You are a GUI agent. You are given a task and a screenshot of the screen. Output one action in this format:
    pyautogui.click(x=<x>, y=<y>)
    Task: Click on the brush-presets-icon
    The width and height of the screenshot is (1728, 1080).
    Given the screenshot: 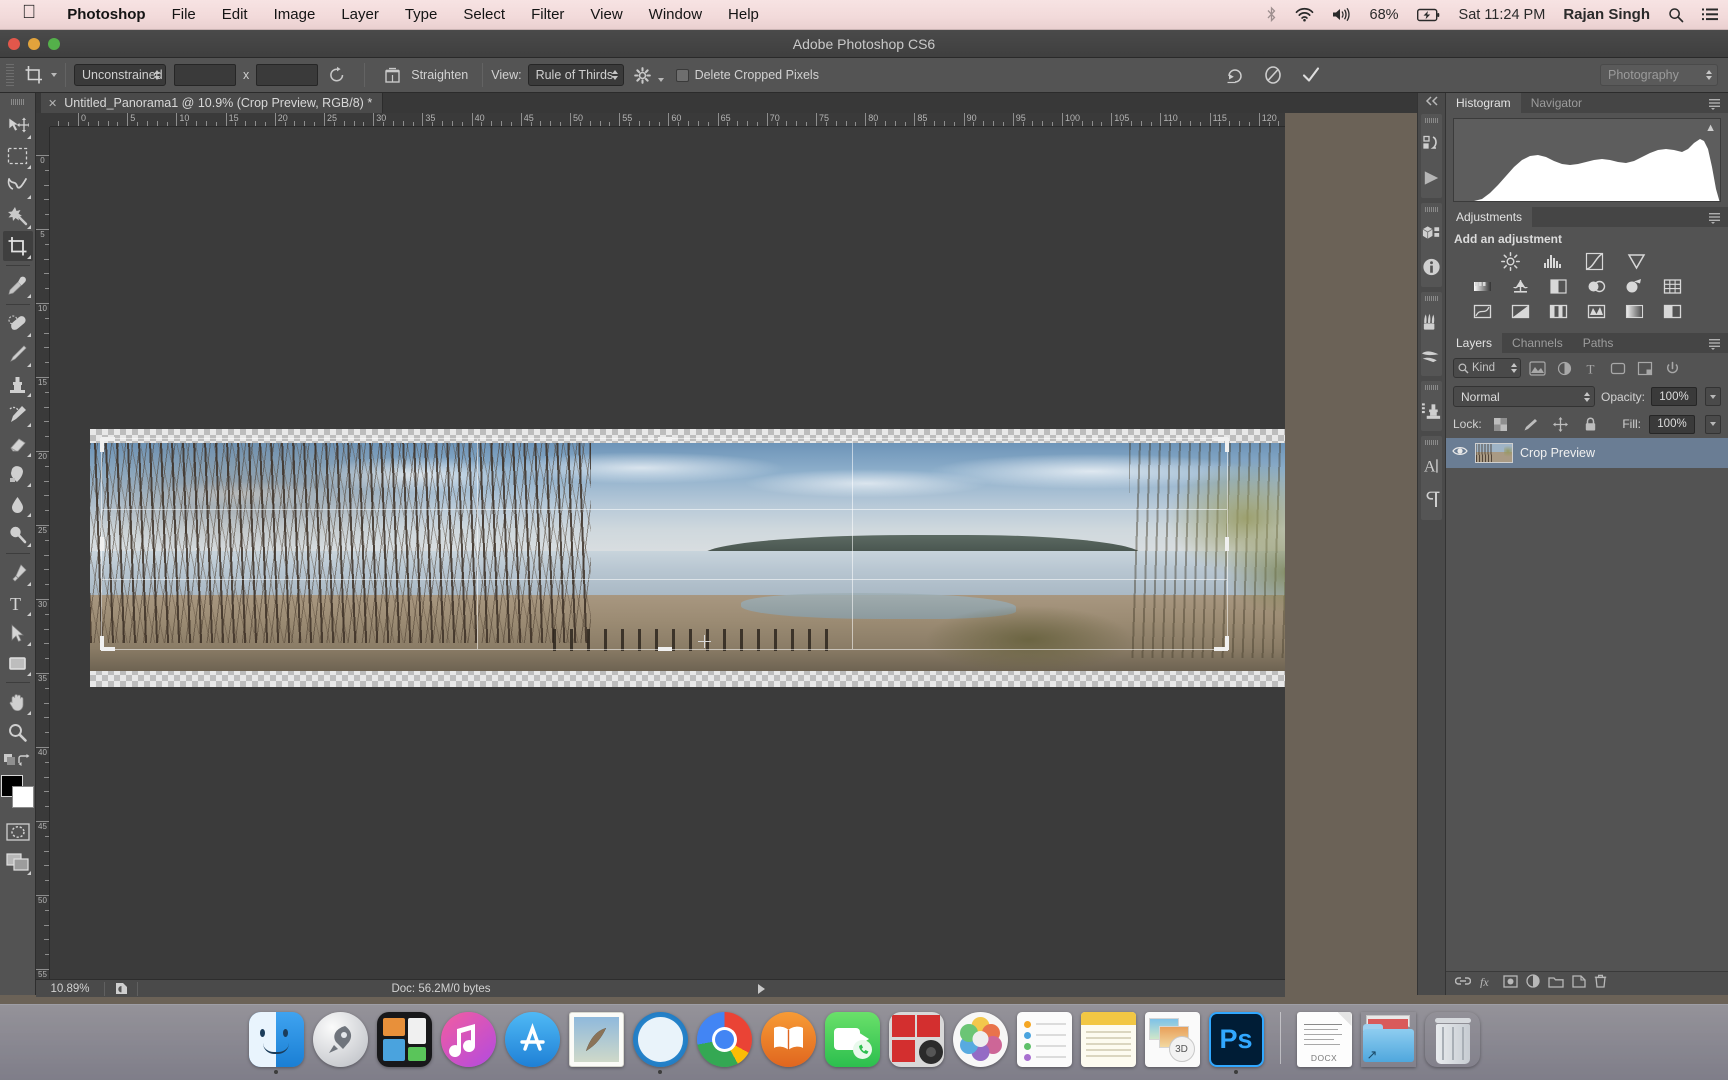 What is the action you would take?
    pyautogui.click(x=1431, y=356)
    